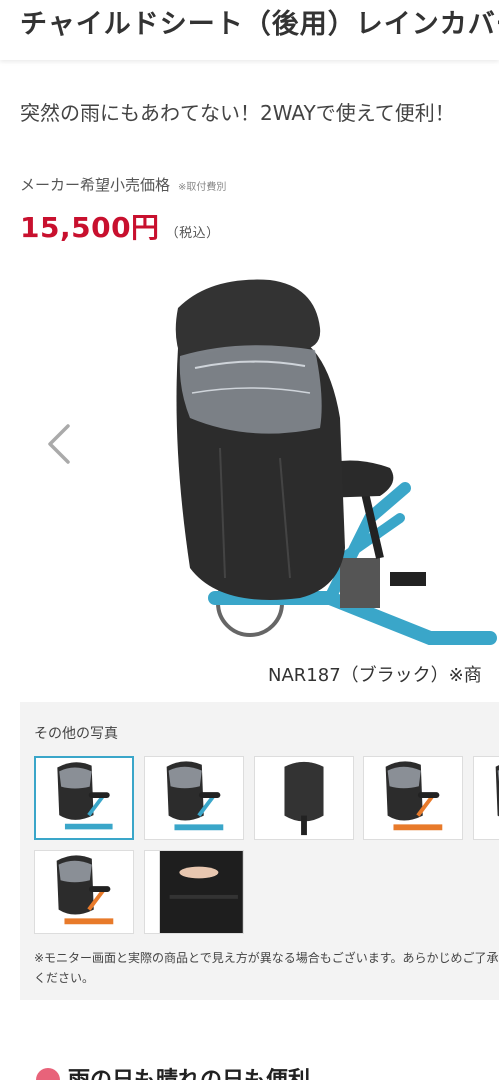 The image size is (499, 1080). I want to click on chevron-left-icon, so click(59, 444).